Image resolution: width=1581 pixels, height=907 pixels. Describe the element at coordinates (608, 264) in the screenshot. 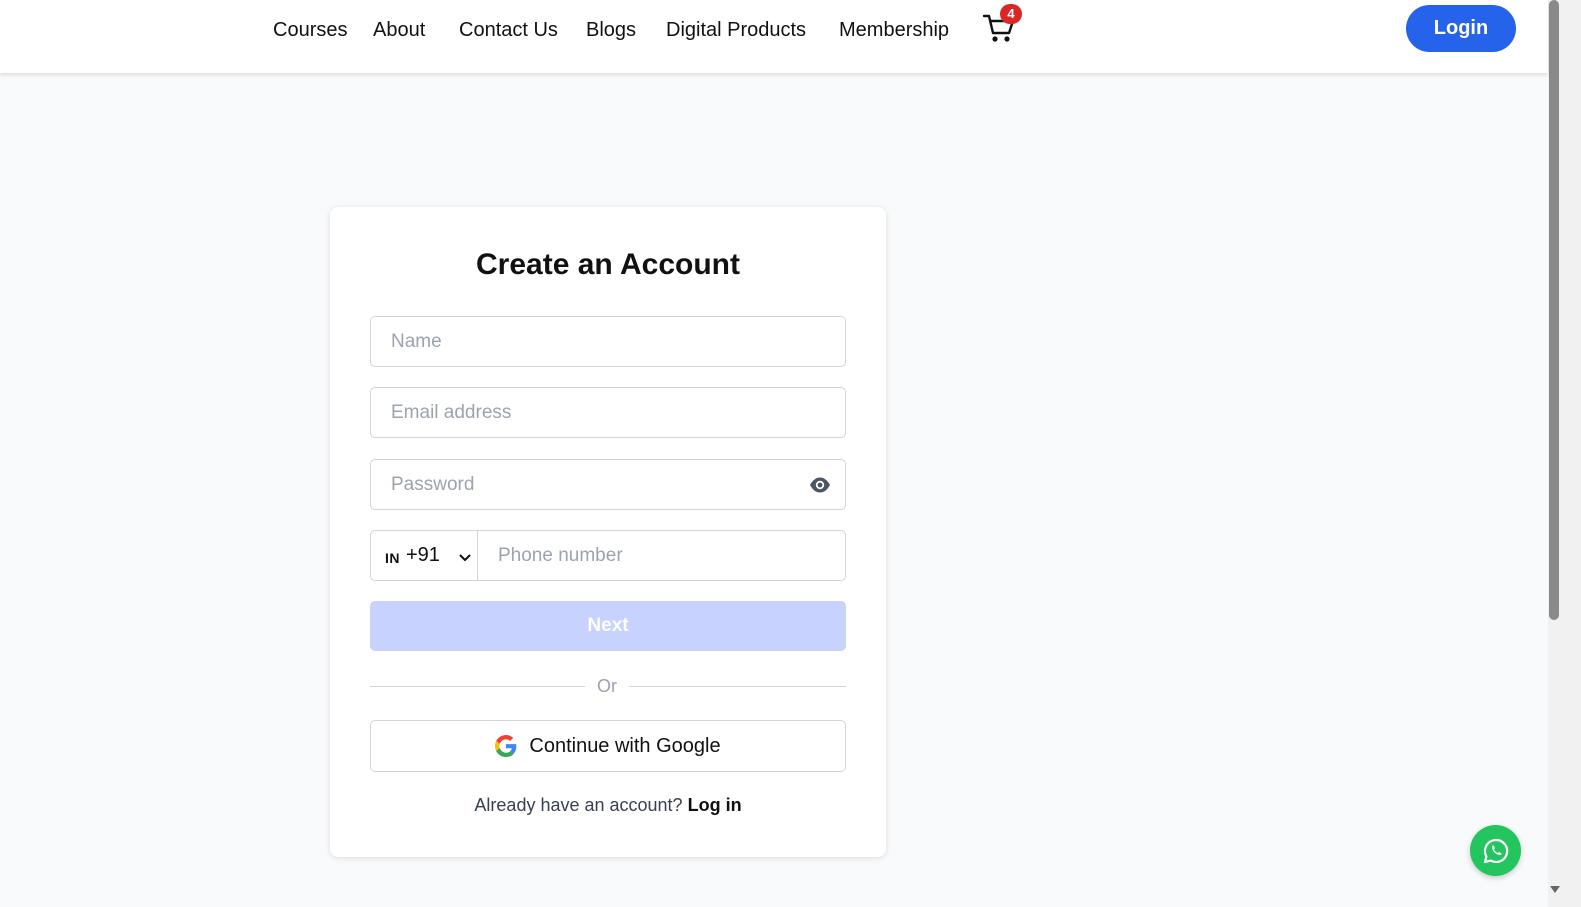

I see `page-title: Create an Account` at that location.